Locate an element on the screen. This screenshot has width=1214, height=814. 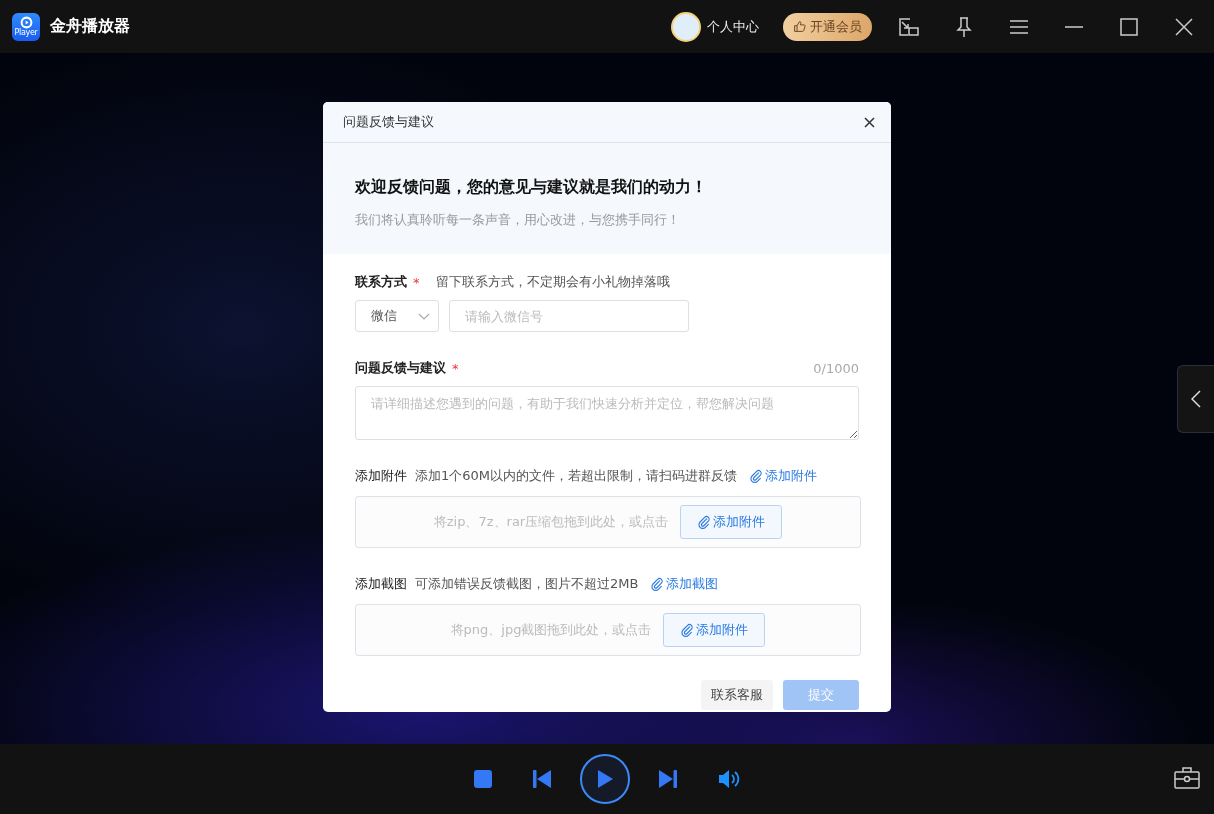
thumbs-up-icon is located at coordinates (799, 26).